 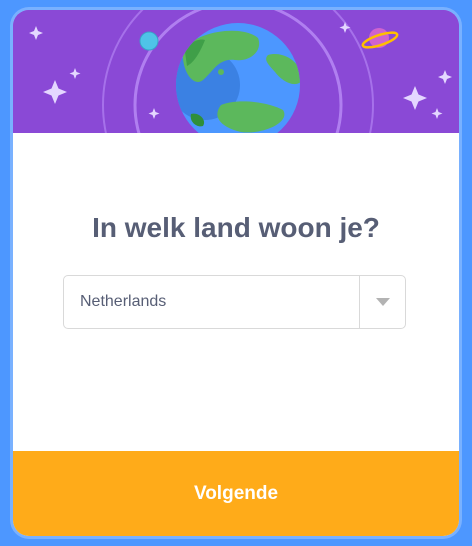 I want to click on selected-country: Netherlands, so click(x=123, y=301).